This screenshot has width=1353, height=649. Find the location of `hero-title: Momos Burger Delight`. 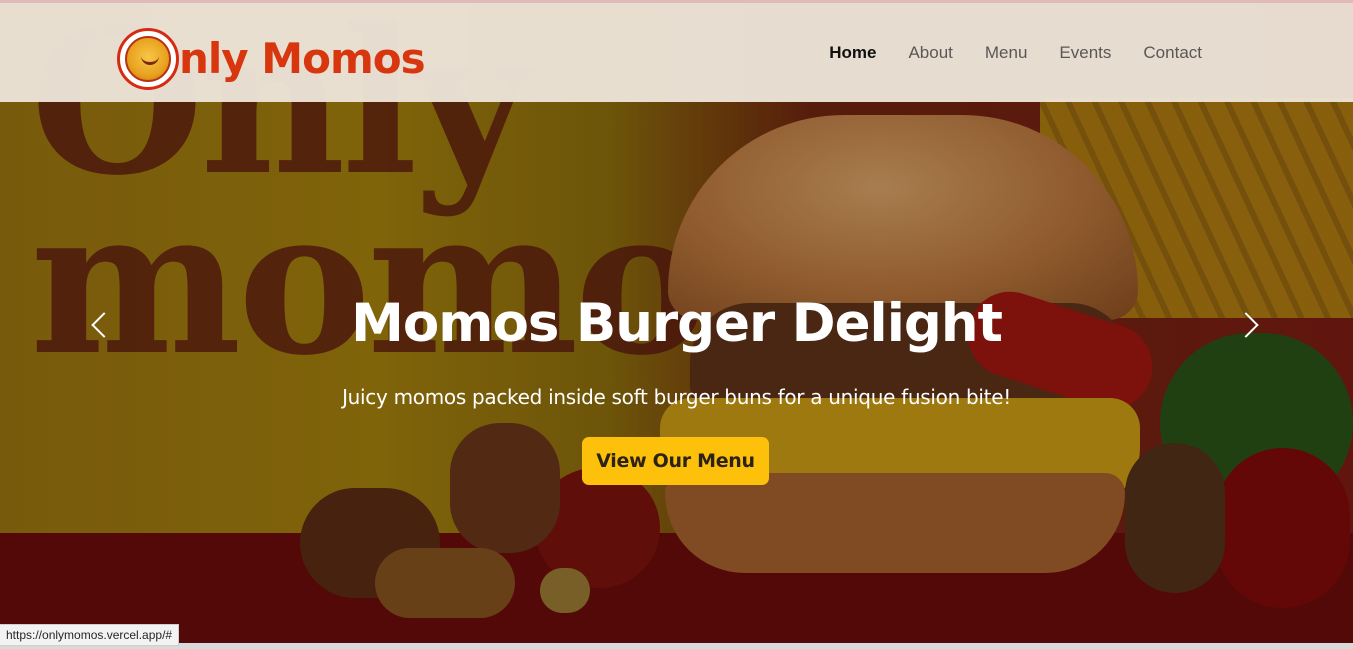

hero-title: Momos Burger Delight is located at coordinates (677, 323).